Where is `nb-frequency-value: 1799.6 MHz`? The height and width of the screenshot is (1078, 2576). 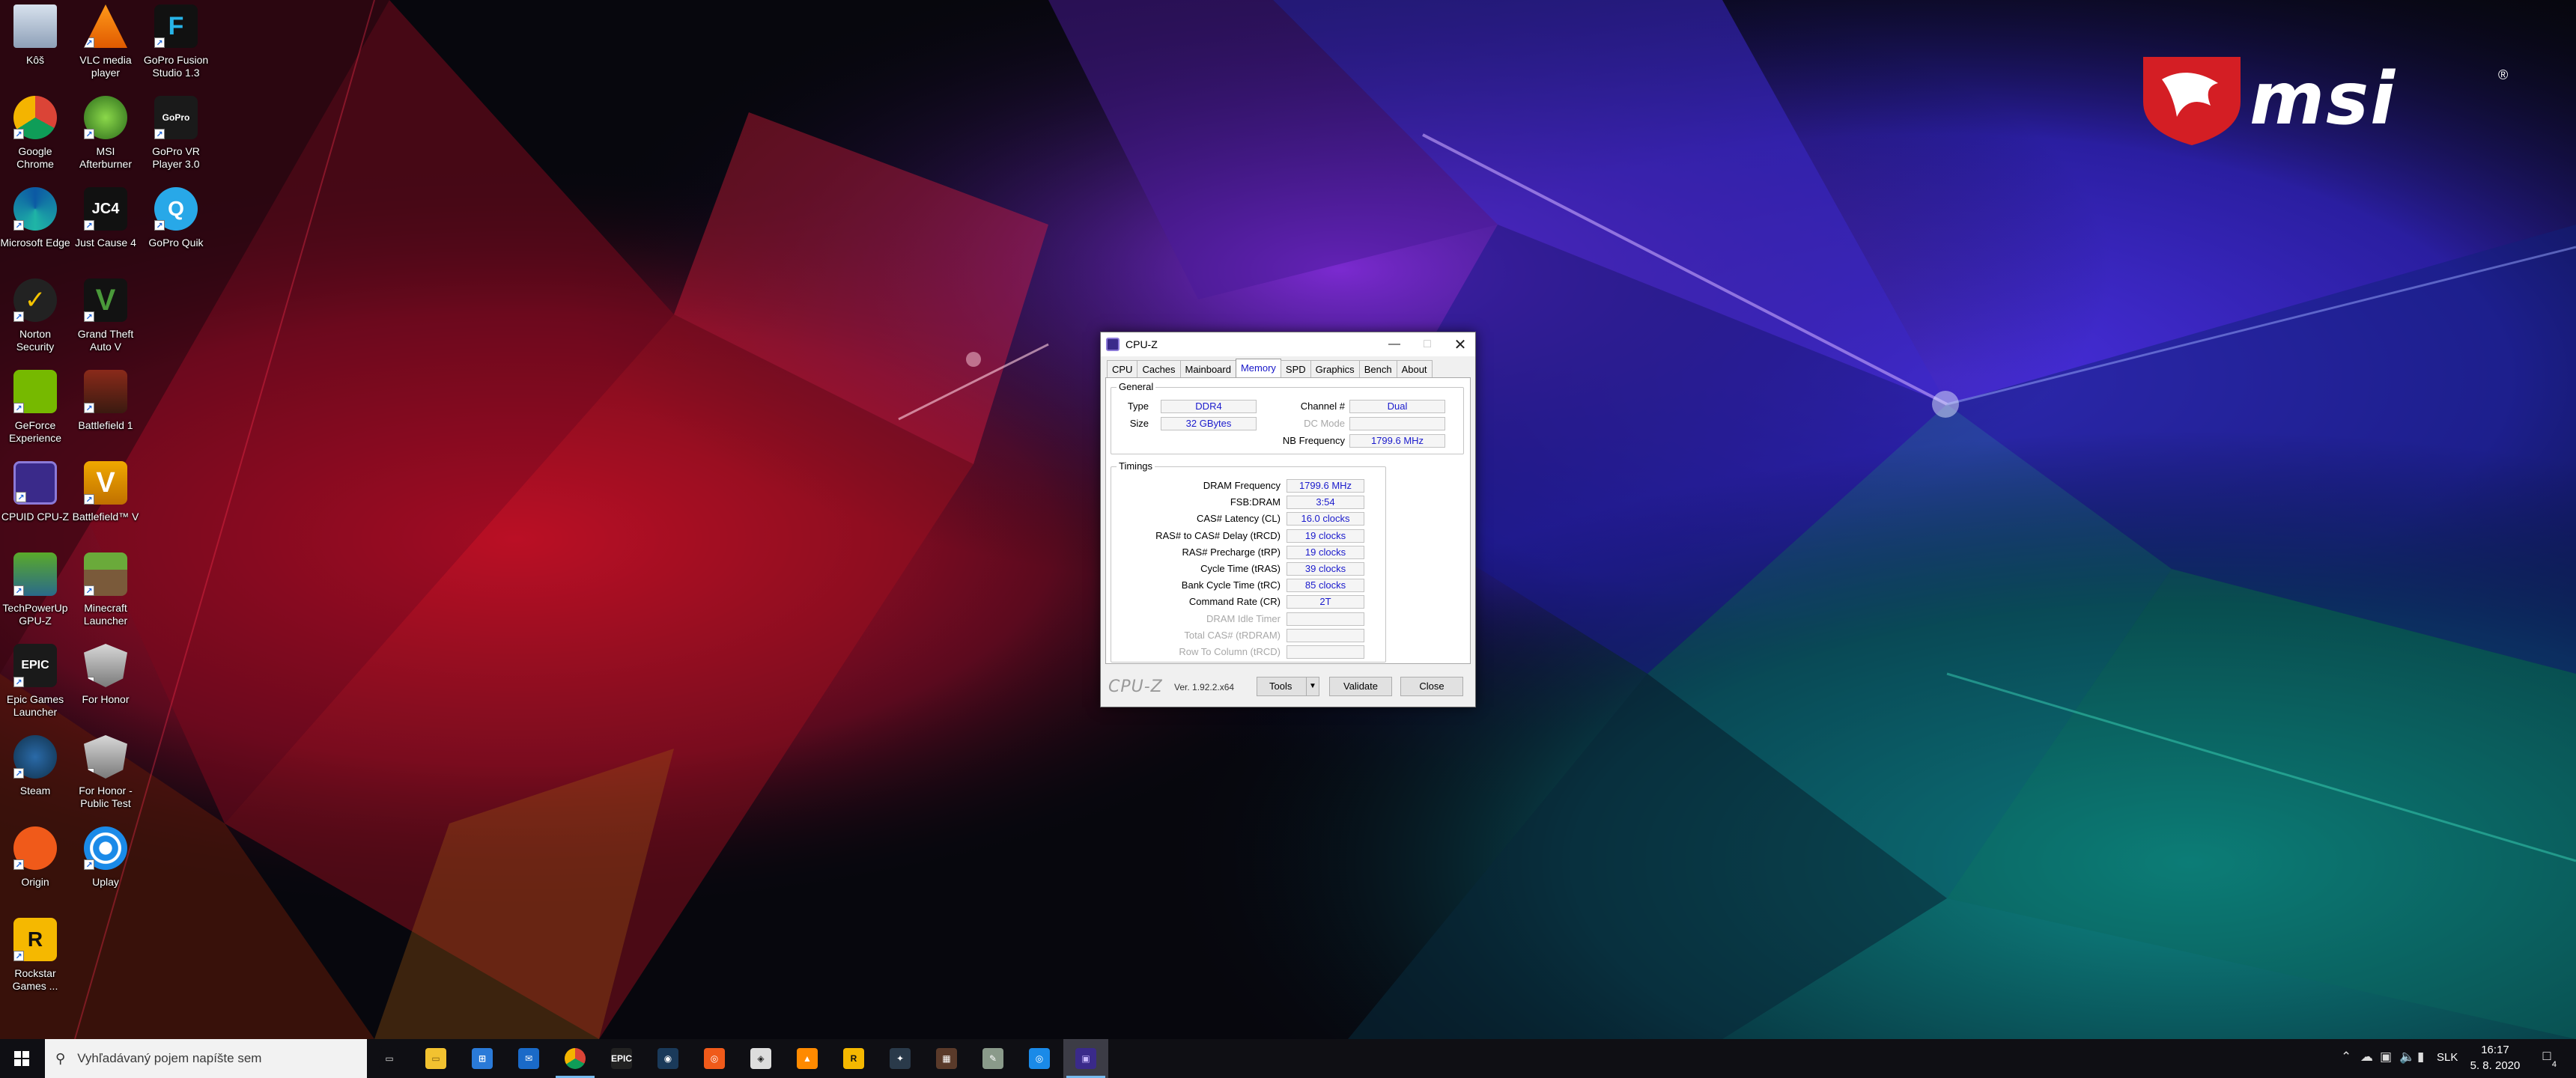
nb-frequency-value: 1799.6 MHz is located at coordinates (1397, 441).